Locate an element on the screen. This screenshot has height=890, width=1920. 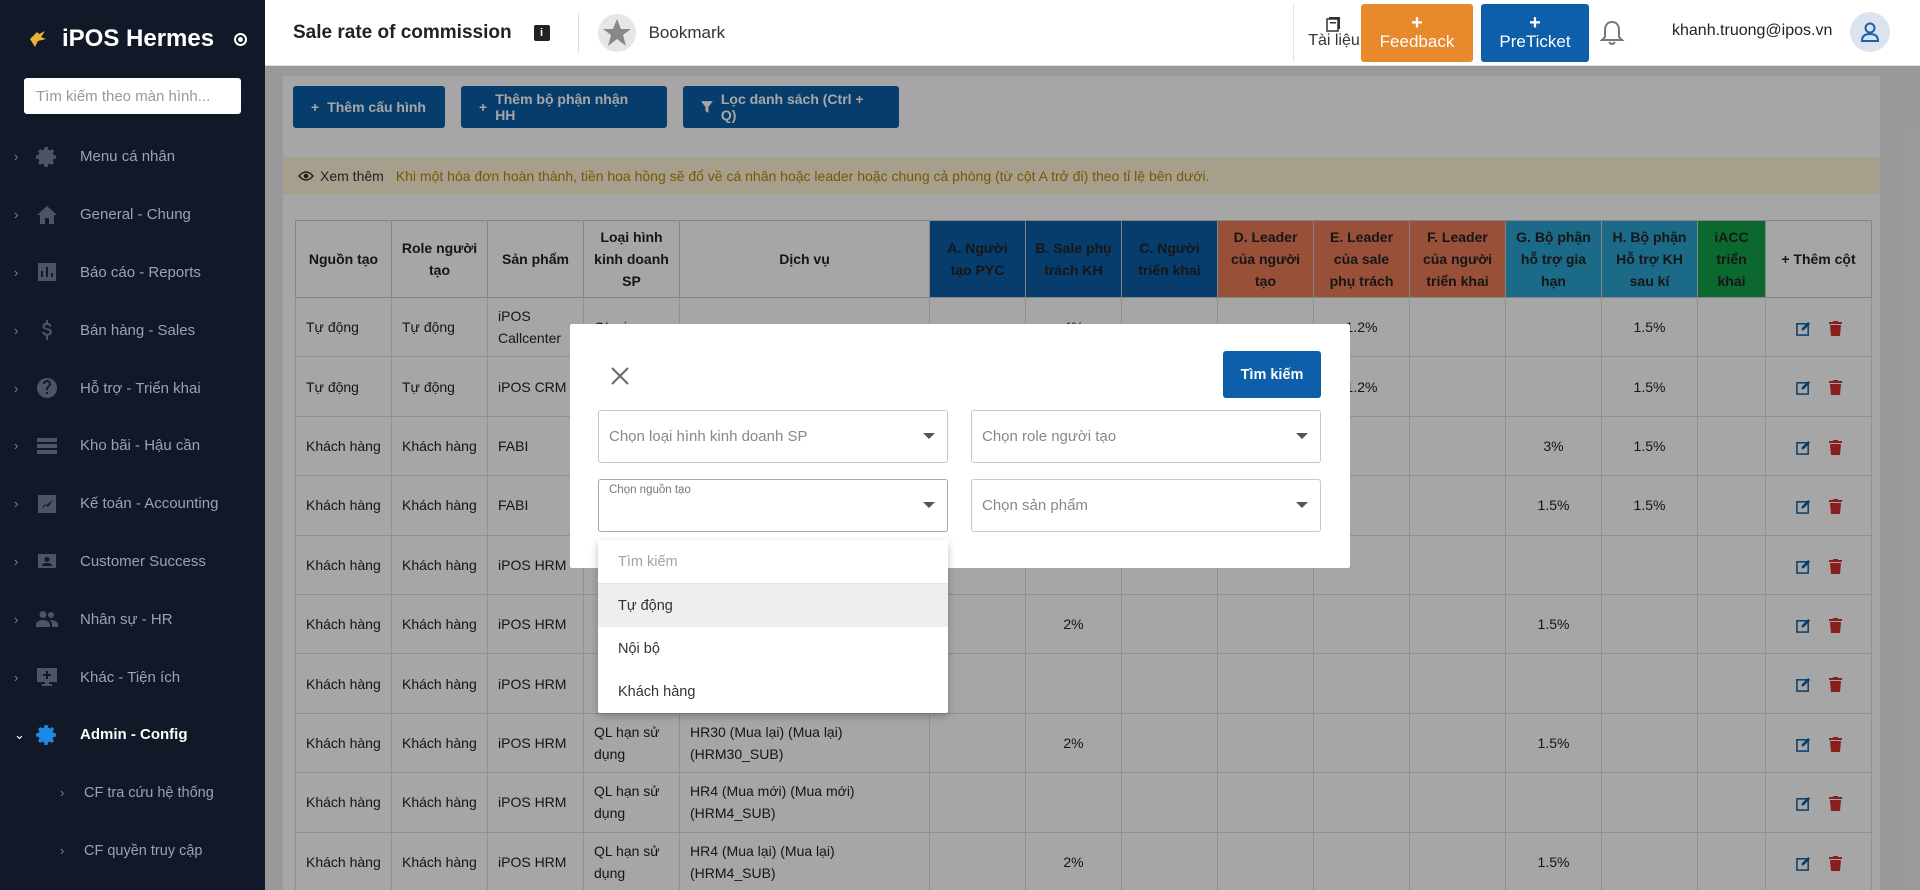
business-type-placeholder: Chọn loại hình kinh doanh SP is located at coordinates (708, 436).